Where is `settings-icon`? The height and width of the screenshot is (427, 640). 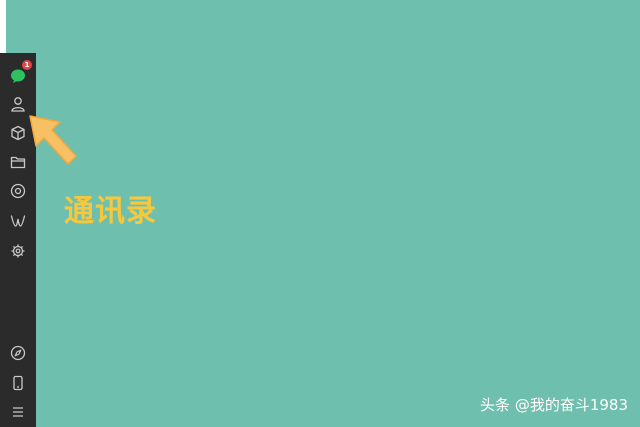
settings-icon is located at coordinates (18, 191).